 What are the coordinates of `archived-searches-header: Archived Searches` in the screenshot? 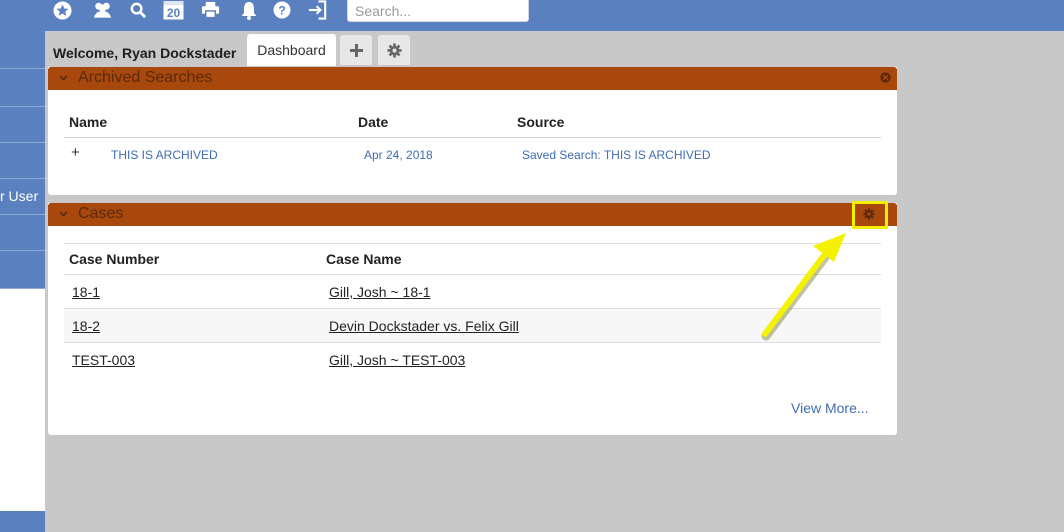 It's located at (472, 78).